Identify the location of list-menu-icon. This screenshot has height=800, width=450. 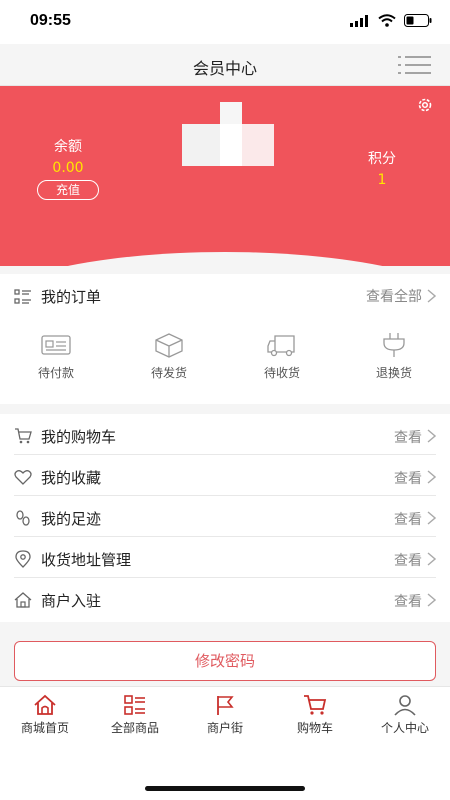
(414, 65).